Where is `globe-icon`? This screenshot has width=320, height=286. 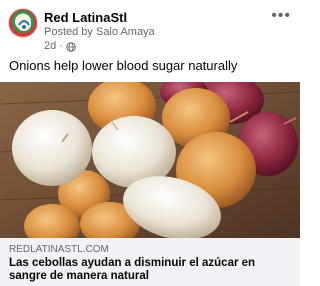
globe-icon is located at coordinates (71, 46).